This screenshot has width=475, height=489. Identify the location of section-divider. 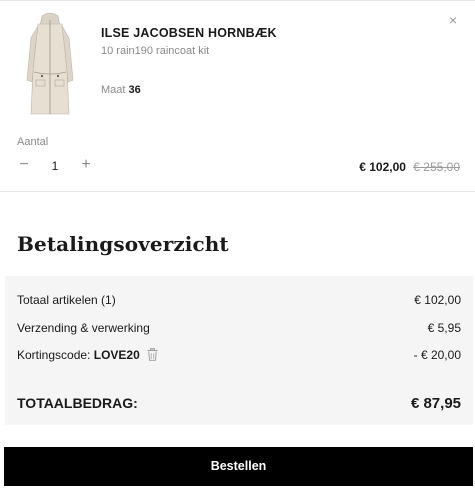
(237, 191).